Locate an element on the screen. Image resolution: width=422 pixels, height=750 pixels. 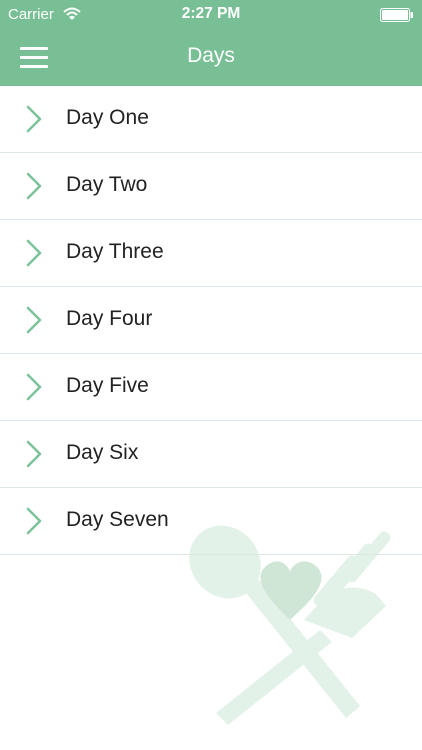
day-label: Day Four is located at coordinates (109, 318).